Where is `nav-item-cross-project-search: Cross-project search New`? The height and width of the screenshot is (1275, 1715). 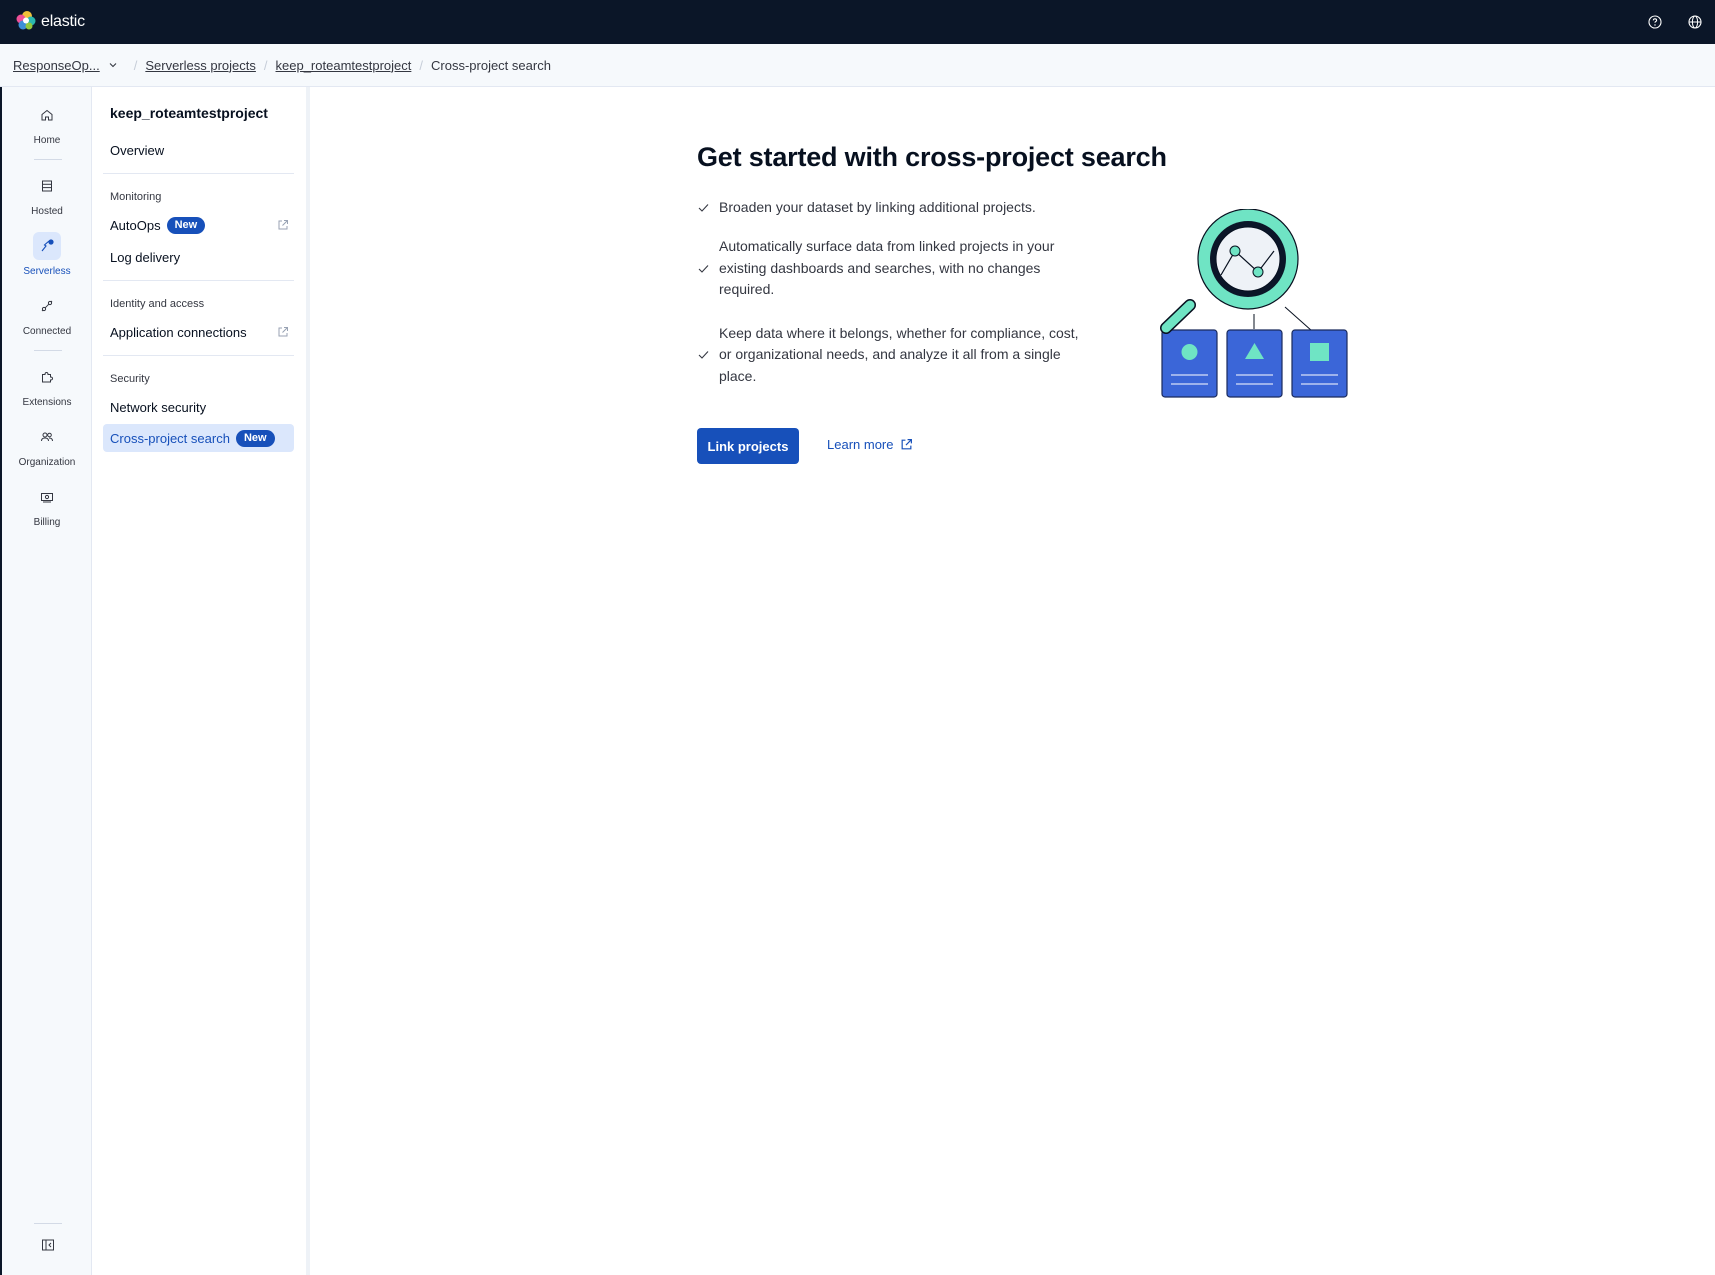
nav-item-cross-project-search: Cross-project search New is located at coordinates (198, 438).